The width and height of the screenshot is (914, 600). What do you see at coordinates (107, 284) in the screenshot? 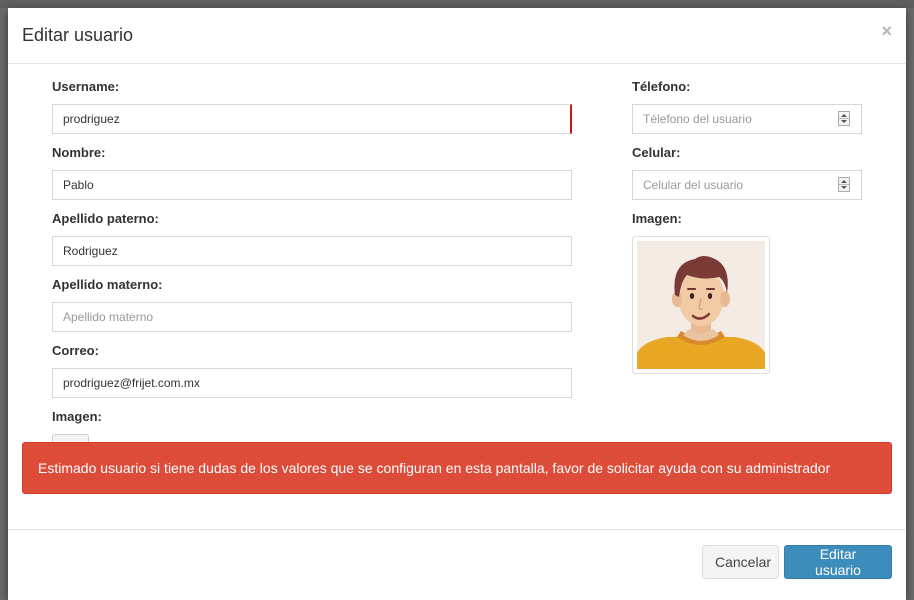
I see `apellido-materno-label: Apellido materno:` at bounding box center [107, 284].